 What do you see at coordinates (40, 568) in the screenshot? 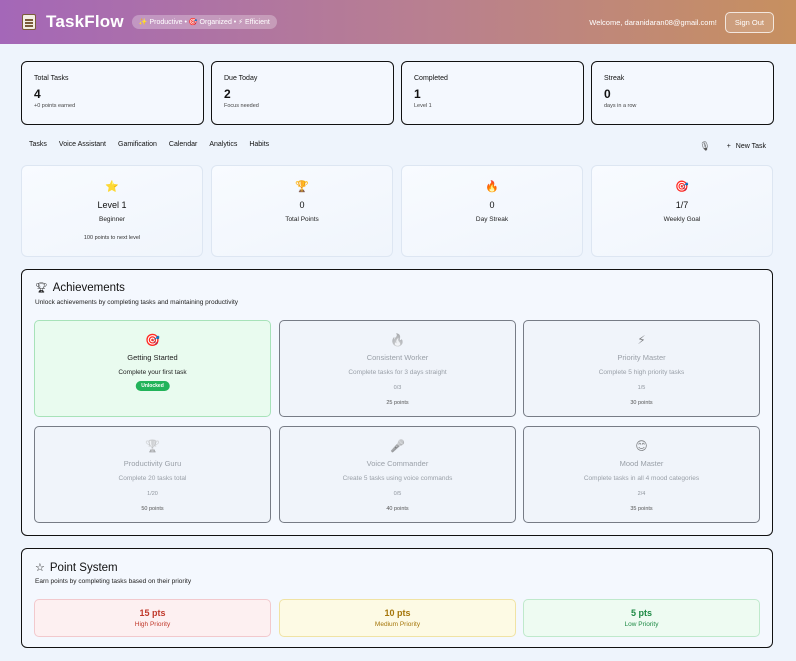
I see `star-outline-icon: ☆` at bounding box center [40, 568].